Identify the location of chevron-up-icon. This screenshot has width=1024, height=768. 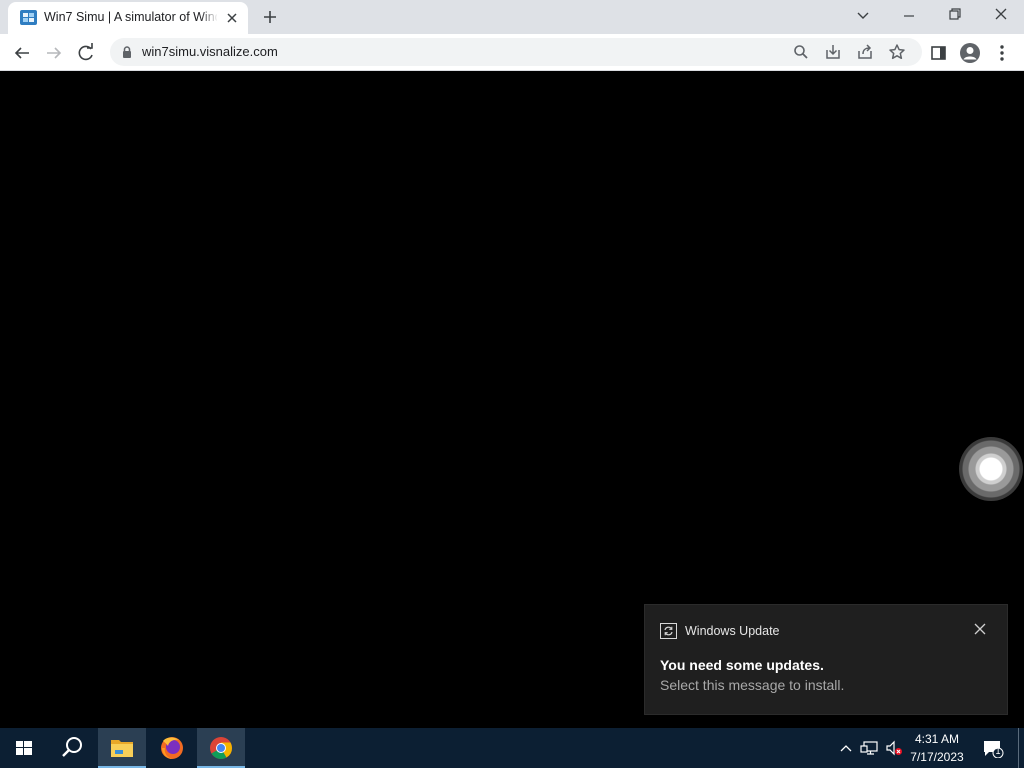
(846, 748).